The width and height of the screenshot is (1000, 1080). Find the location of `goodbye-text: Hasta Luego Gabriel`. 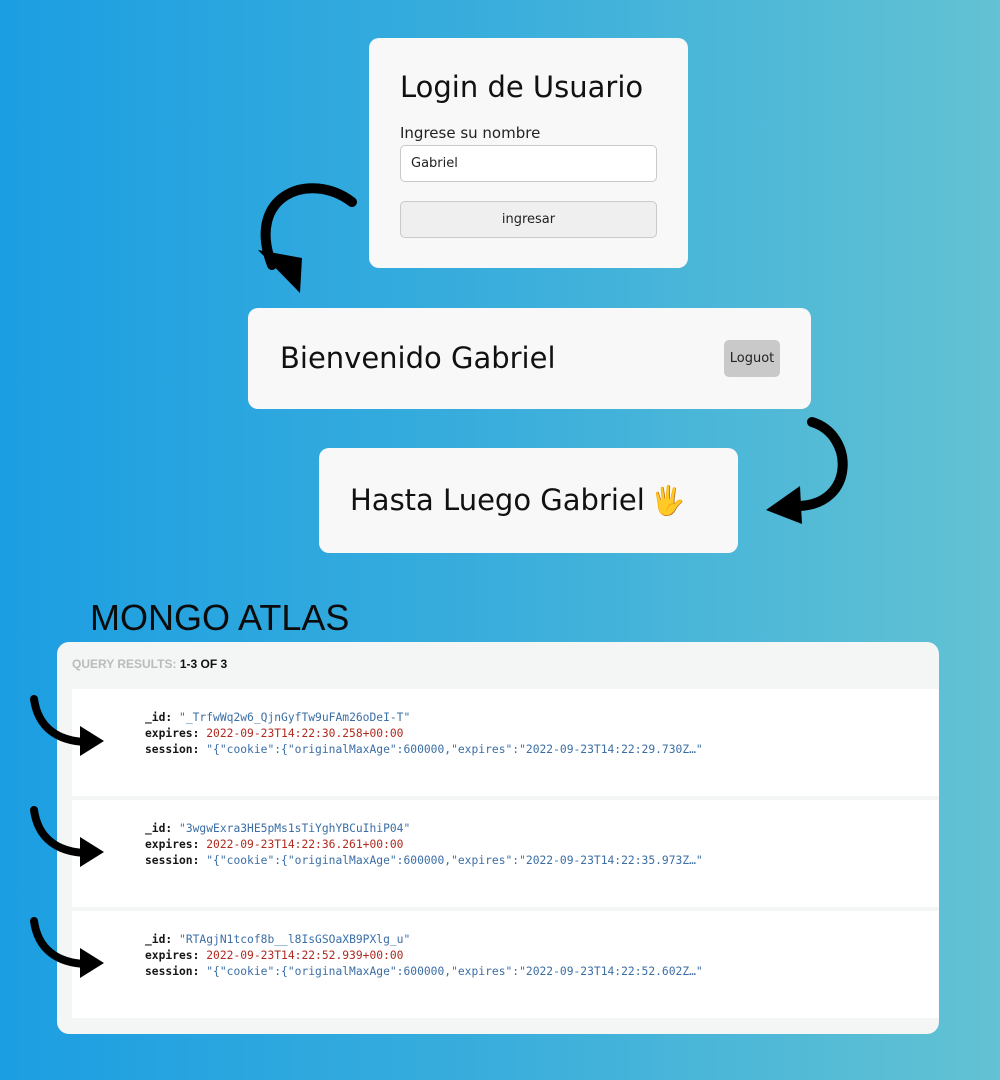

goodbye-text: Hasta Luego Gabriel is located at coordinates (497, 500).